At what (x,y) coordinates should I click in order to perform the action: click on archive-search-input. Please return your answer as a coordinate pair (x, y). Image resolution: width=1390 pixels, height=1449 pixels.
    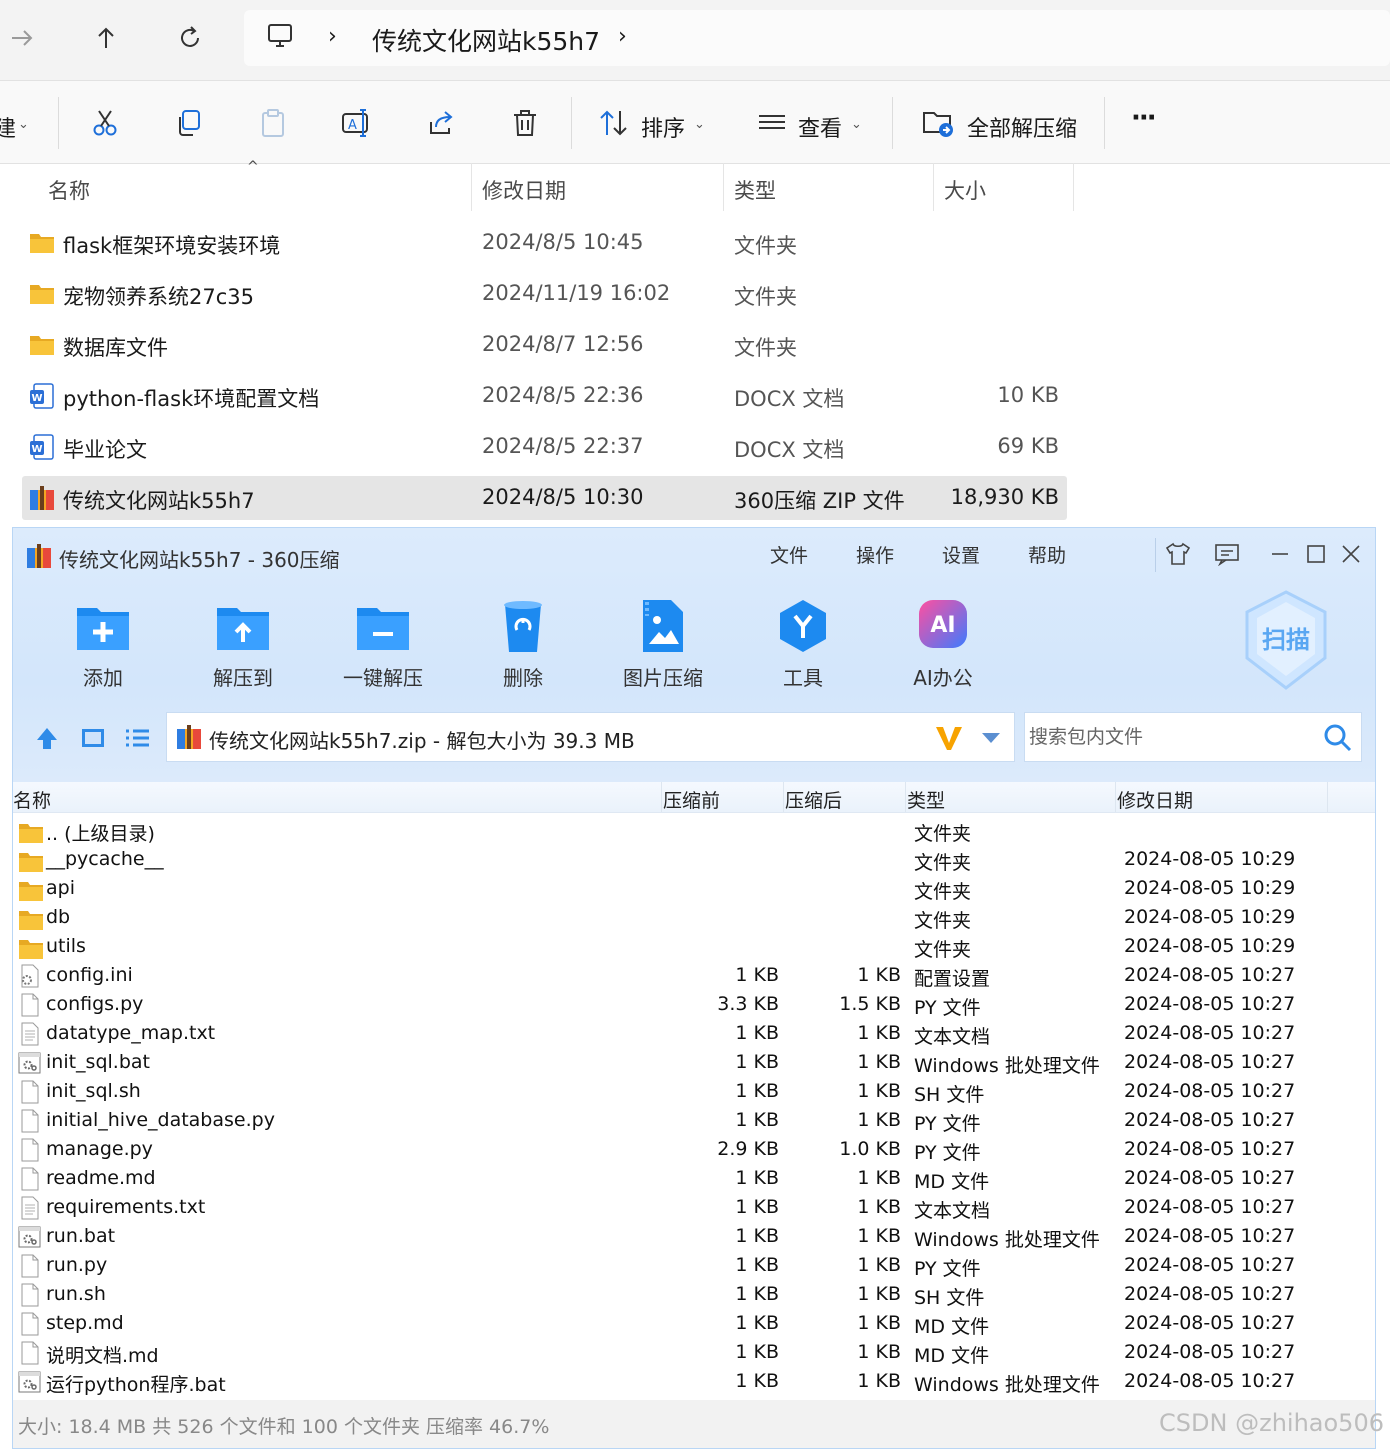
    Looking at the image, I should click on (1173, 737).